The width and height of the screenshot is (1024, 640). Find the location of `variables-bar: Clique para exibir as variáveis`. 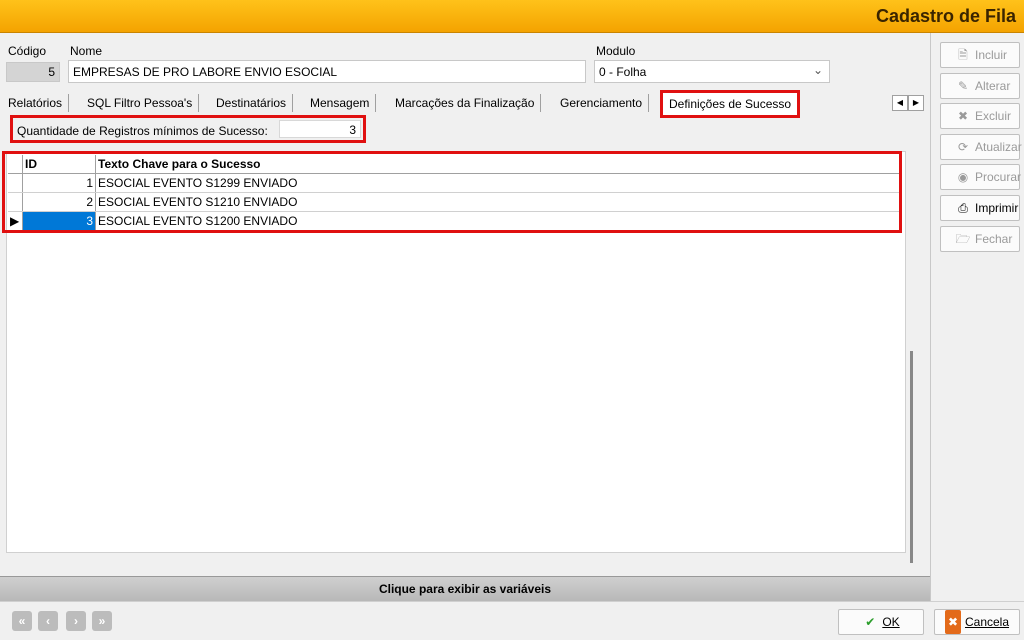

variables-bar: Clique para exibir as variáveis is located at coordinates (465, 588).